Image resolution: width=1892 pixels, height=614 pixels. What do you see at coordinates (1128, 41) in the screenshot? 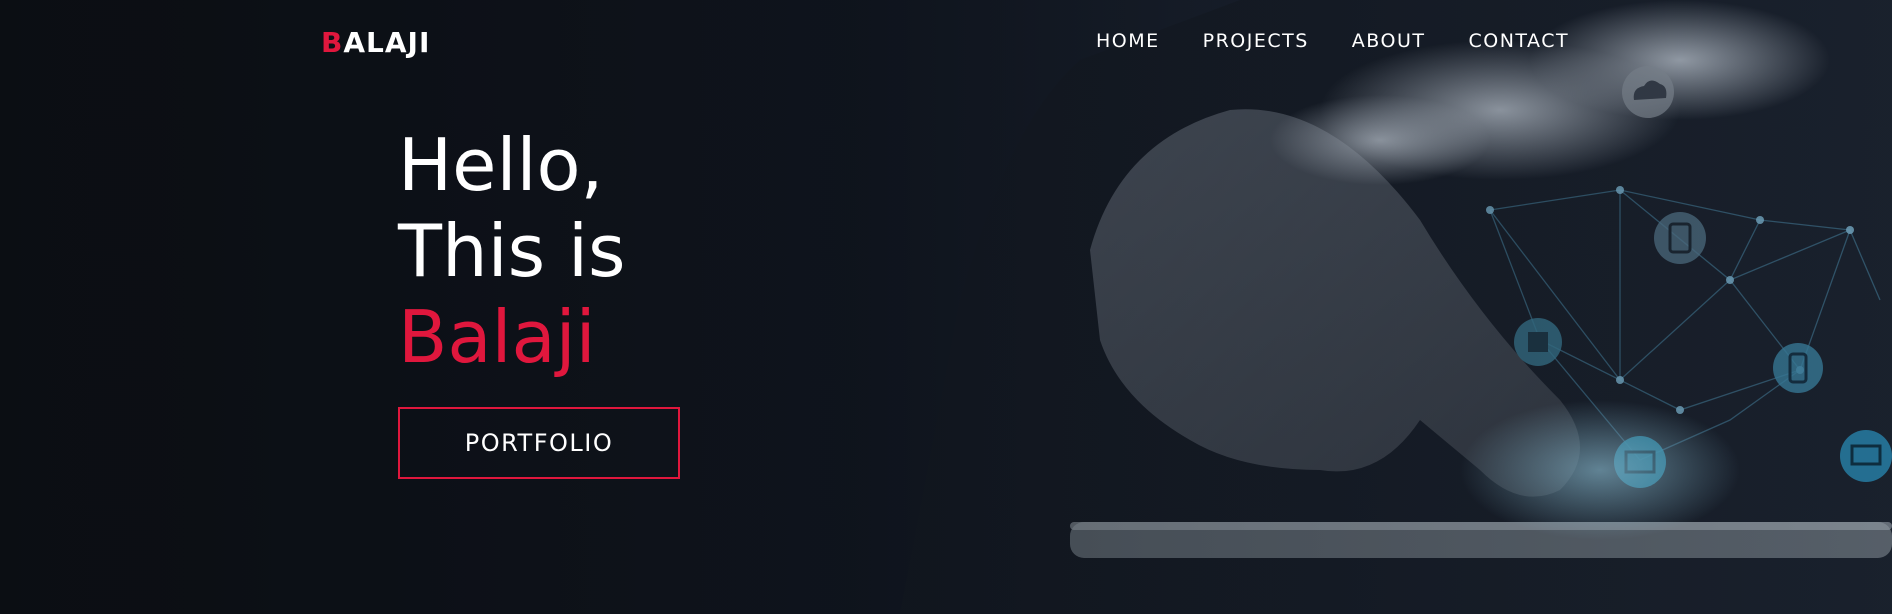
I see `nav-home: HOME` at bounding box center [1128, 41].